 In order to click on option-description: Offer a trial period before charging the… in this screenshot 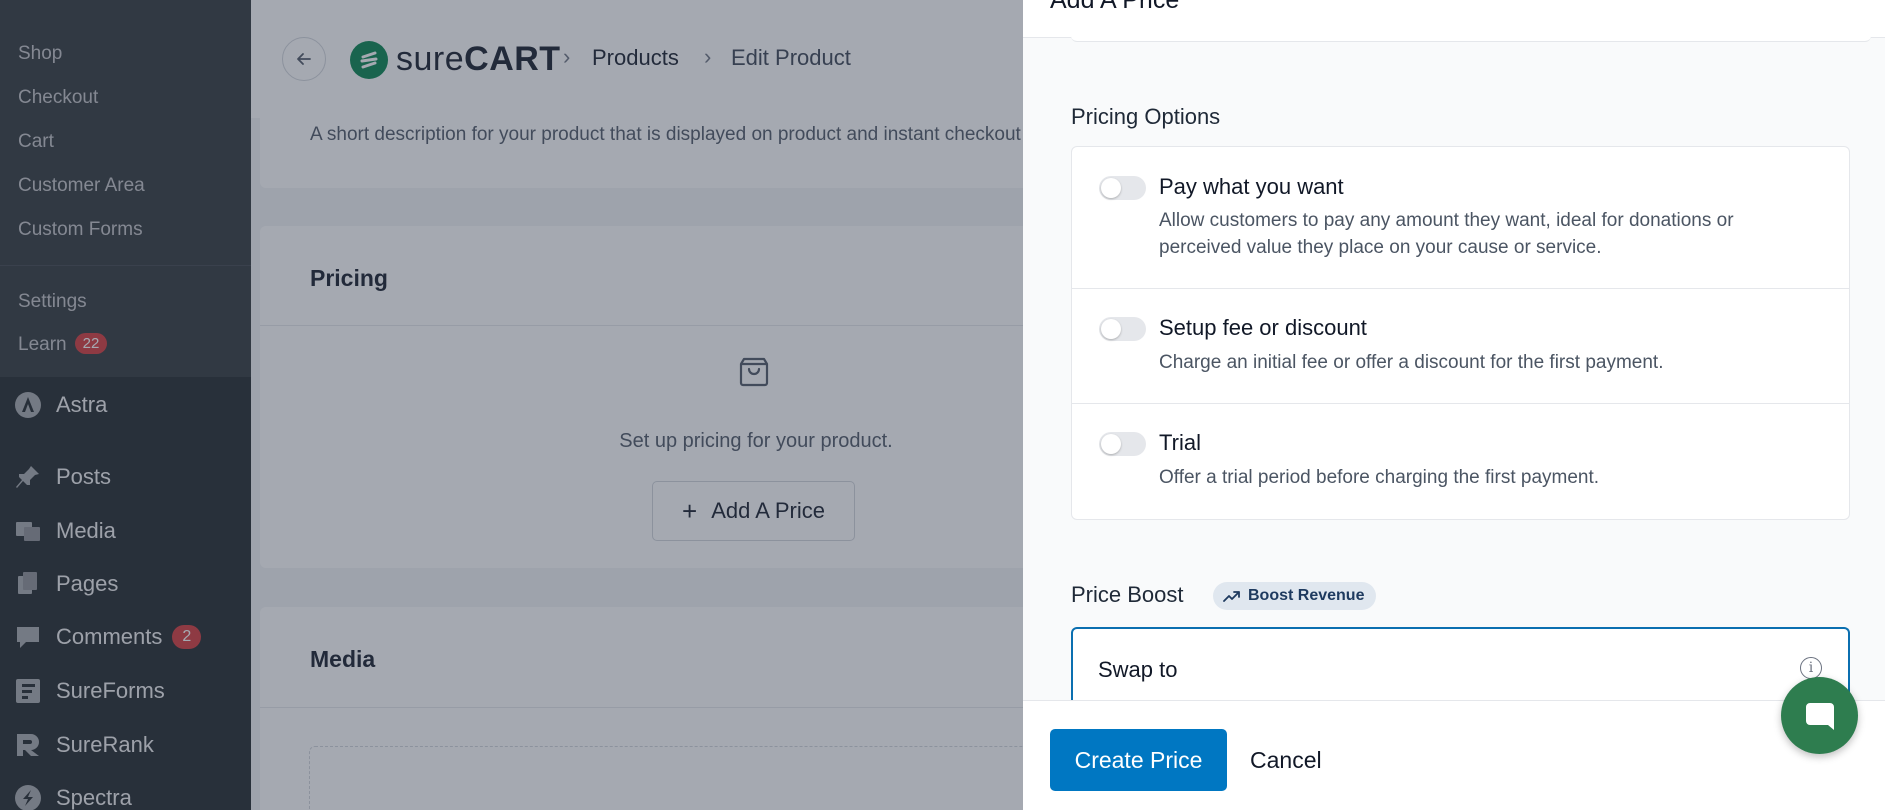, I will do `click(1379, 477)`.